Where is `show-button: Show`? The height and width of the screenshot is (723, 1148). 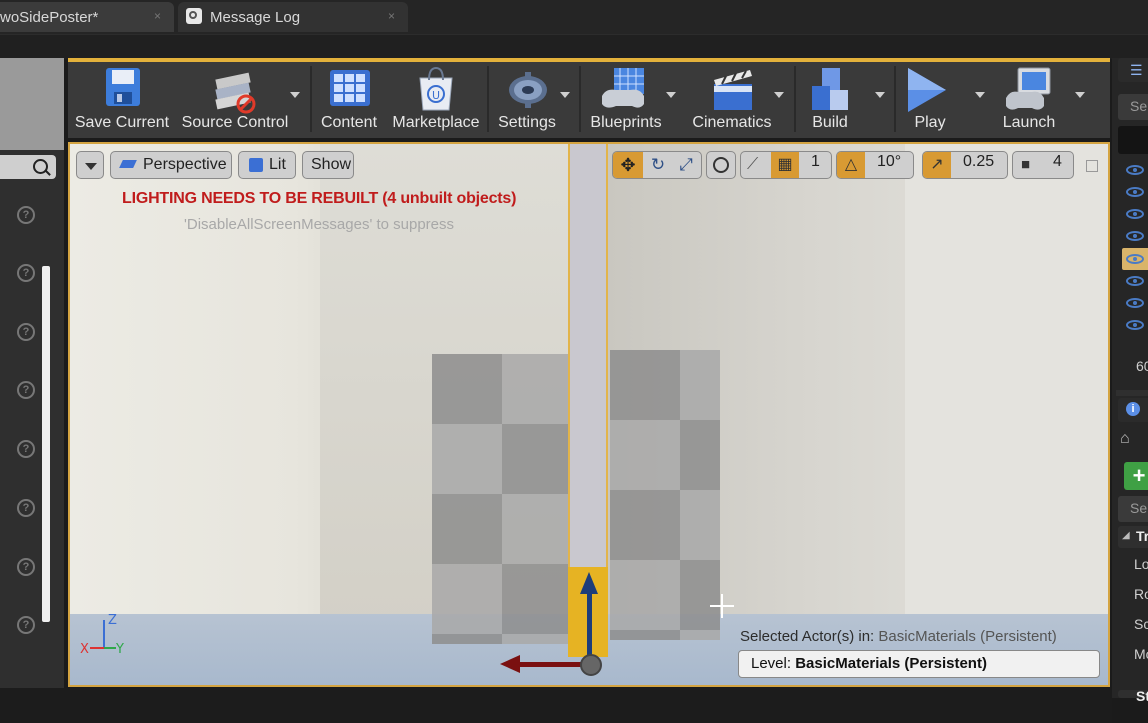
show-button: Show is located at coordinates (328, 165).